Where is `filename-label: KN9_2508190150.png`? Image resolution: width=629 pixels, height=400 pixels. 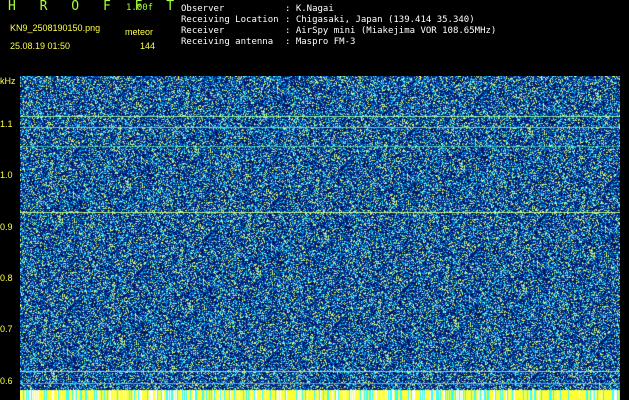
filename-label: KN9_2508190150.png is located at coordinates (55, 28).